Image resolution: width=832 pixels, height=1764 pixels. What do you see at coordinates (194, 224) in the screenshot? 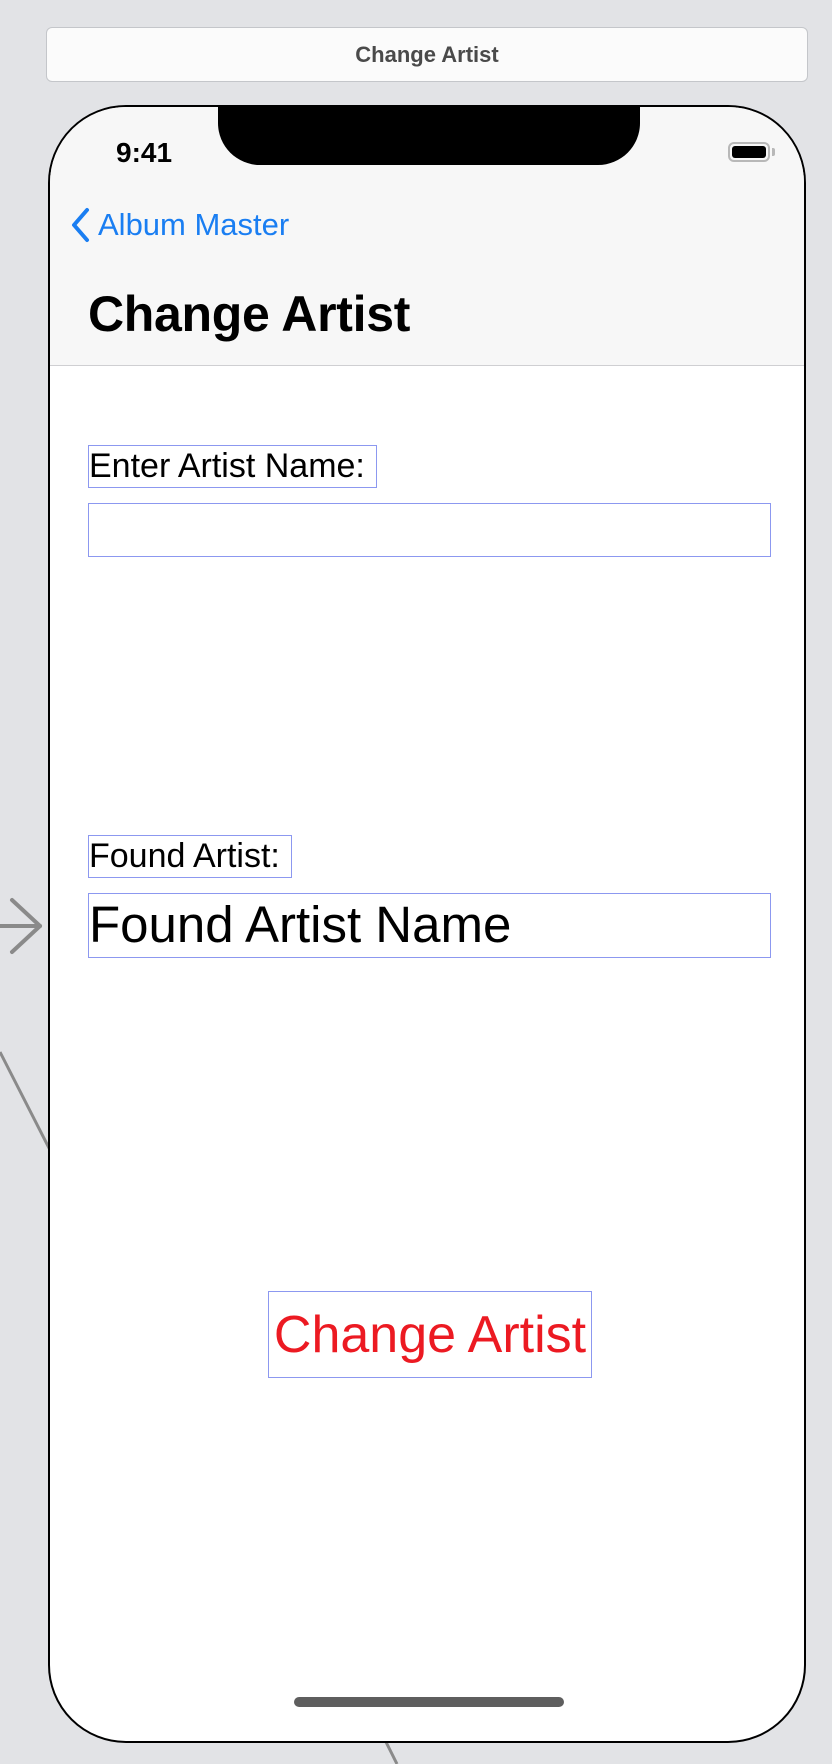
I see `back-button-label: Album Master` at bounding box center [194, 224].